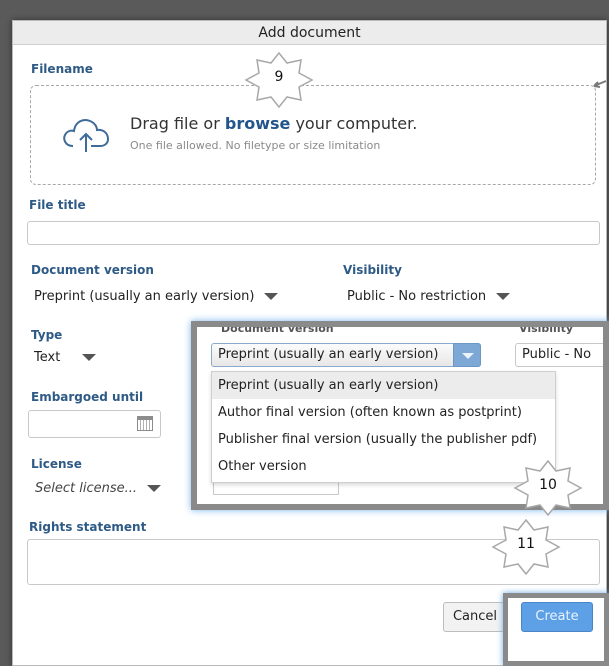 The image size is (609, 666). What do you see at coordinates (600, 84) in the screenshot?
I see `arrow-icon` at bounding box center [600, 84].